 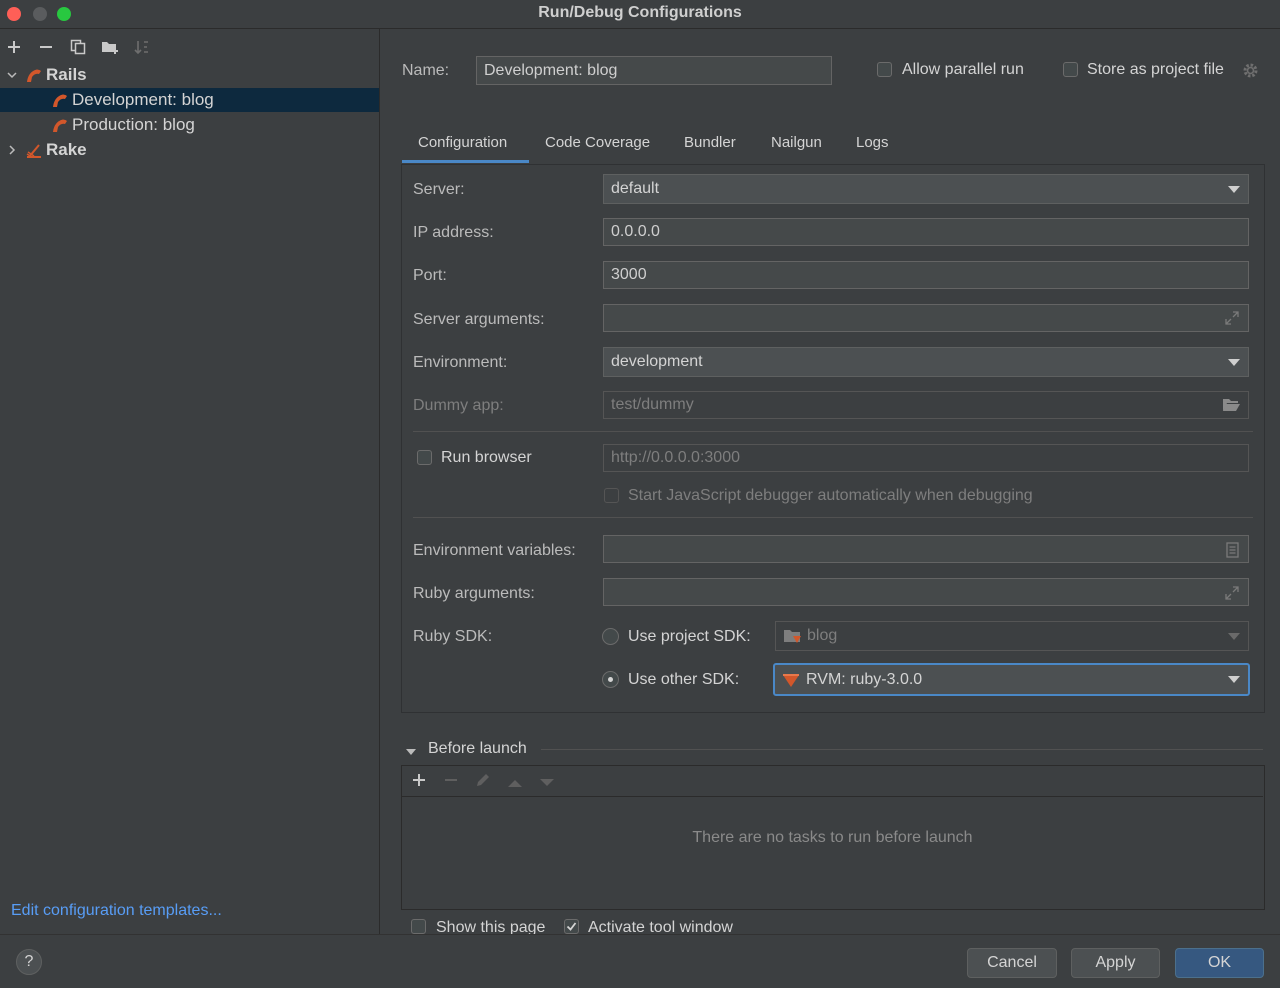 What do you see at coordinates (133, 124) in the screenshot?
I see `tree-item-label: Production: blog` at bounding box center [133, 124].